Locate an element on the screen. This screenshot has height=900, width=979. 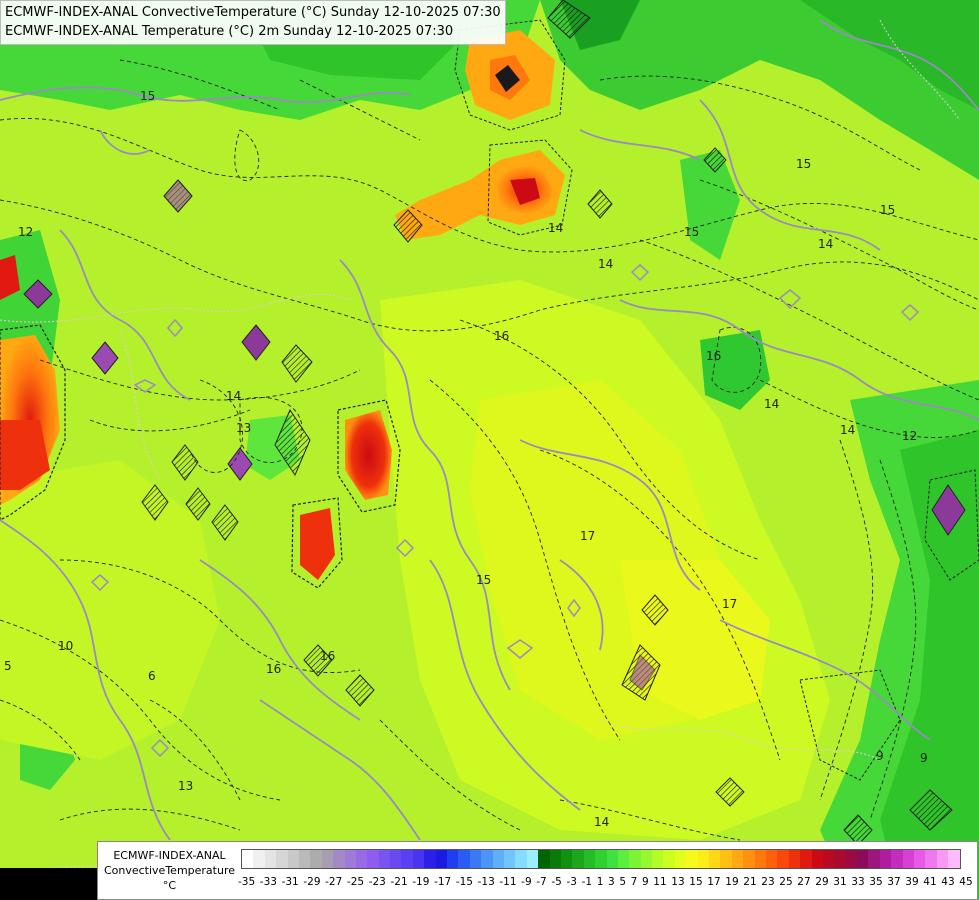
legend-tick-label: 9 is located at coordinates (645, 882).